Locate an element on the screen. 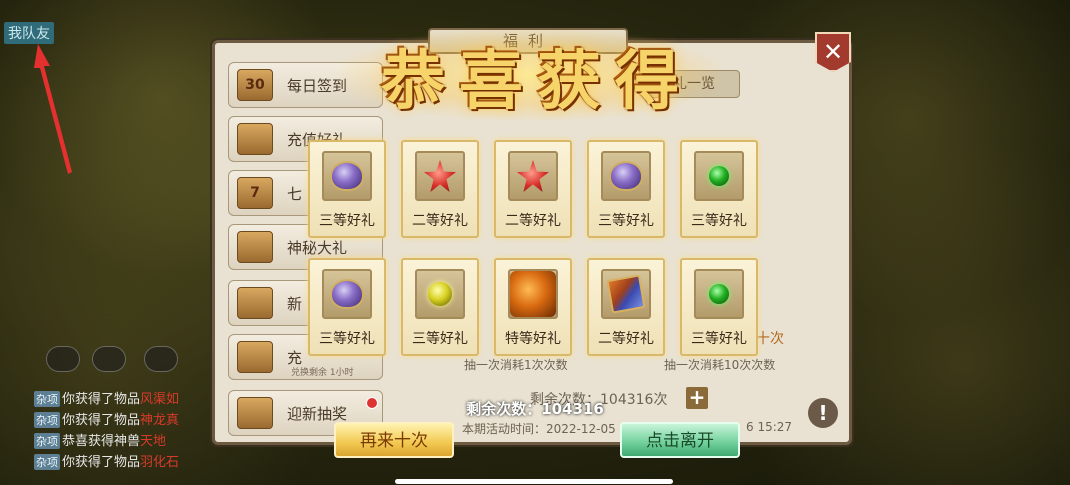 This screenshot has width=1070, height=485. dragon-icon is located at coordinates (533, 294).